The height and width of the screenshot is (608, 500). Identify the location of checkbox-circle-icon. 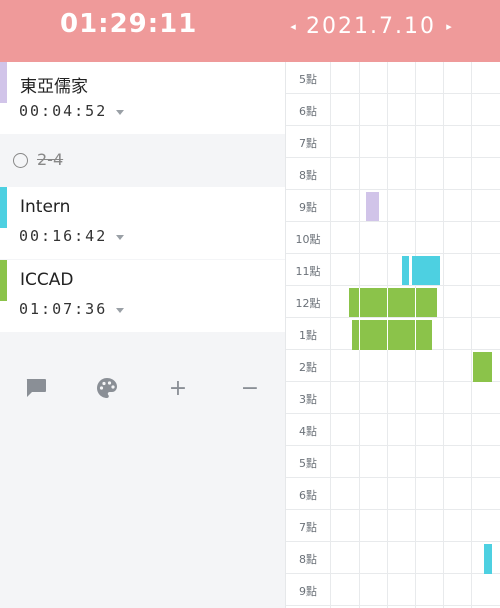
(20, 160).